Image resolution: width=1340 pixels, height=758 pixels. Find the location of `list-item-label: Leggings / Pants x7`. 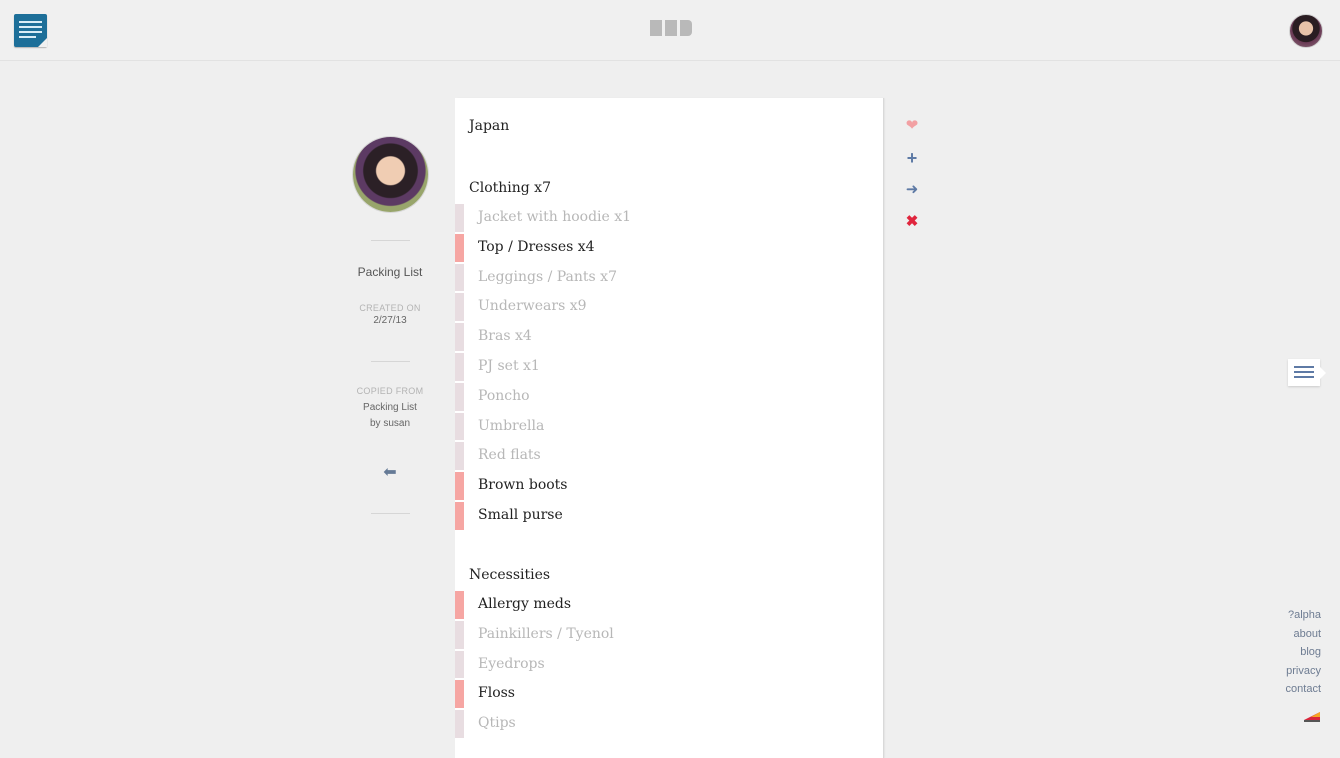

list-item-label: Leggings / Pants x7 is located at coordinates (547, 276).